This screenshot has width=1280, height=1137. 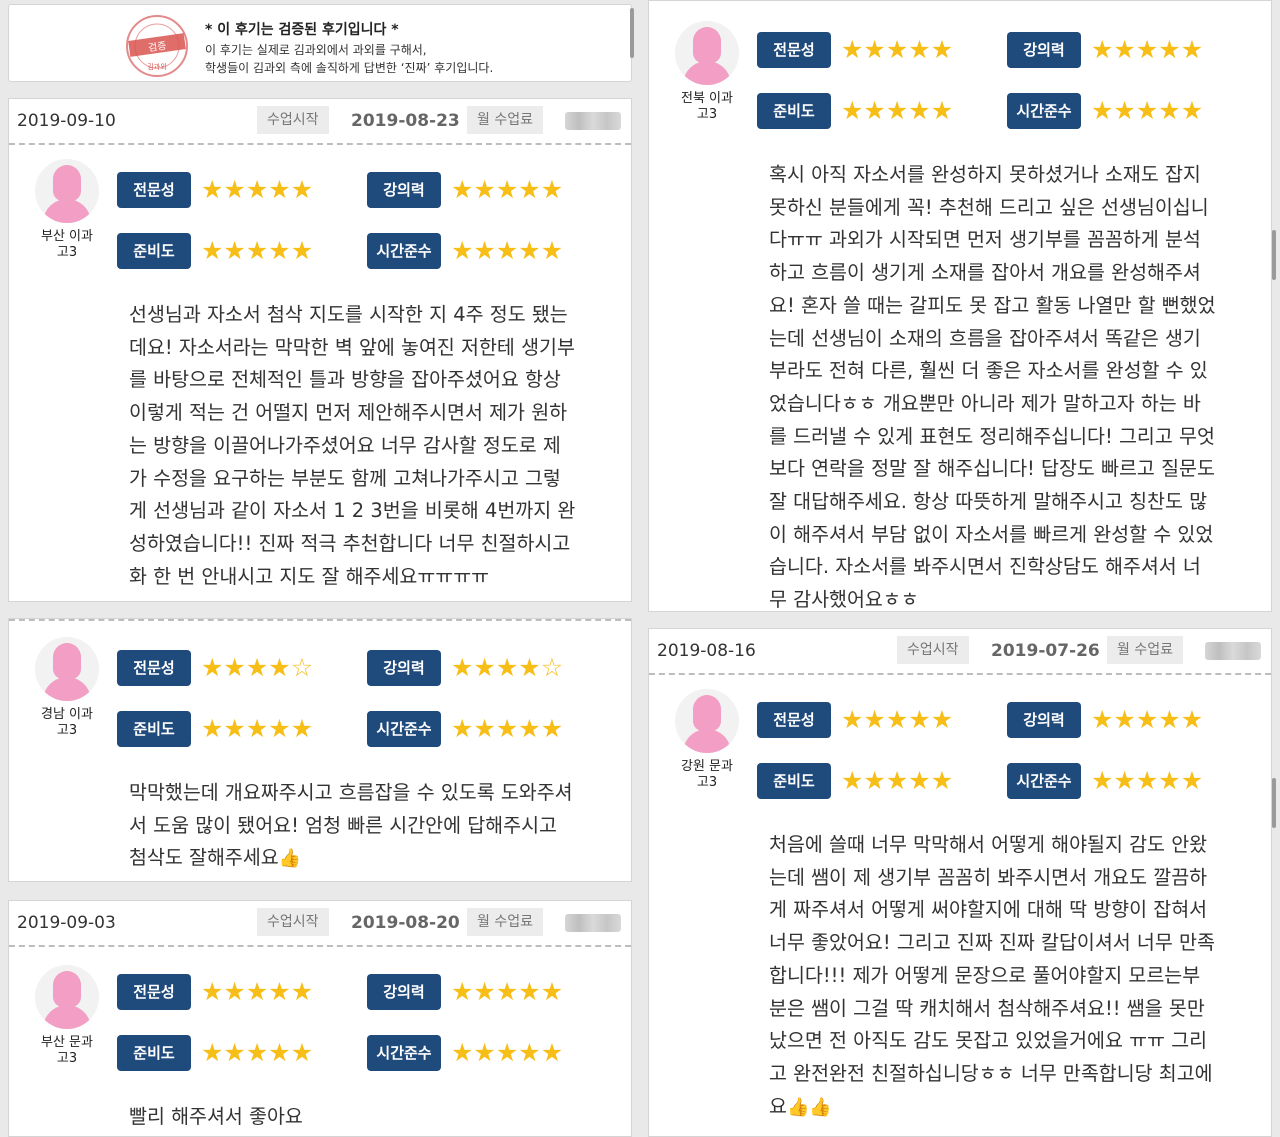 What do you see at coordinates (66, 923) in the screenshot?
I see `review-date: 2019-09-03` at bounding box center [66, 923].